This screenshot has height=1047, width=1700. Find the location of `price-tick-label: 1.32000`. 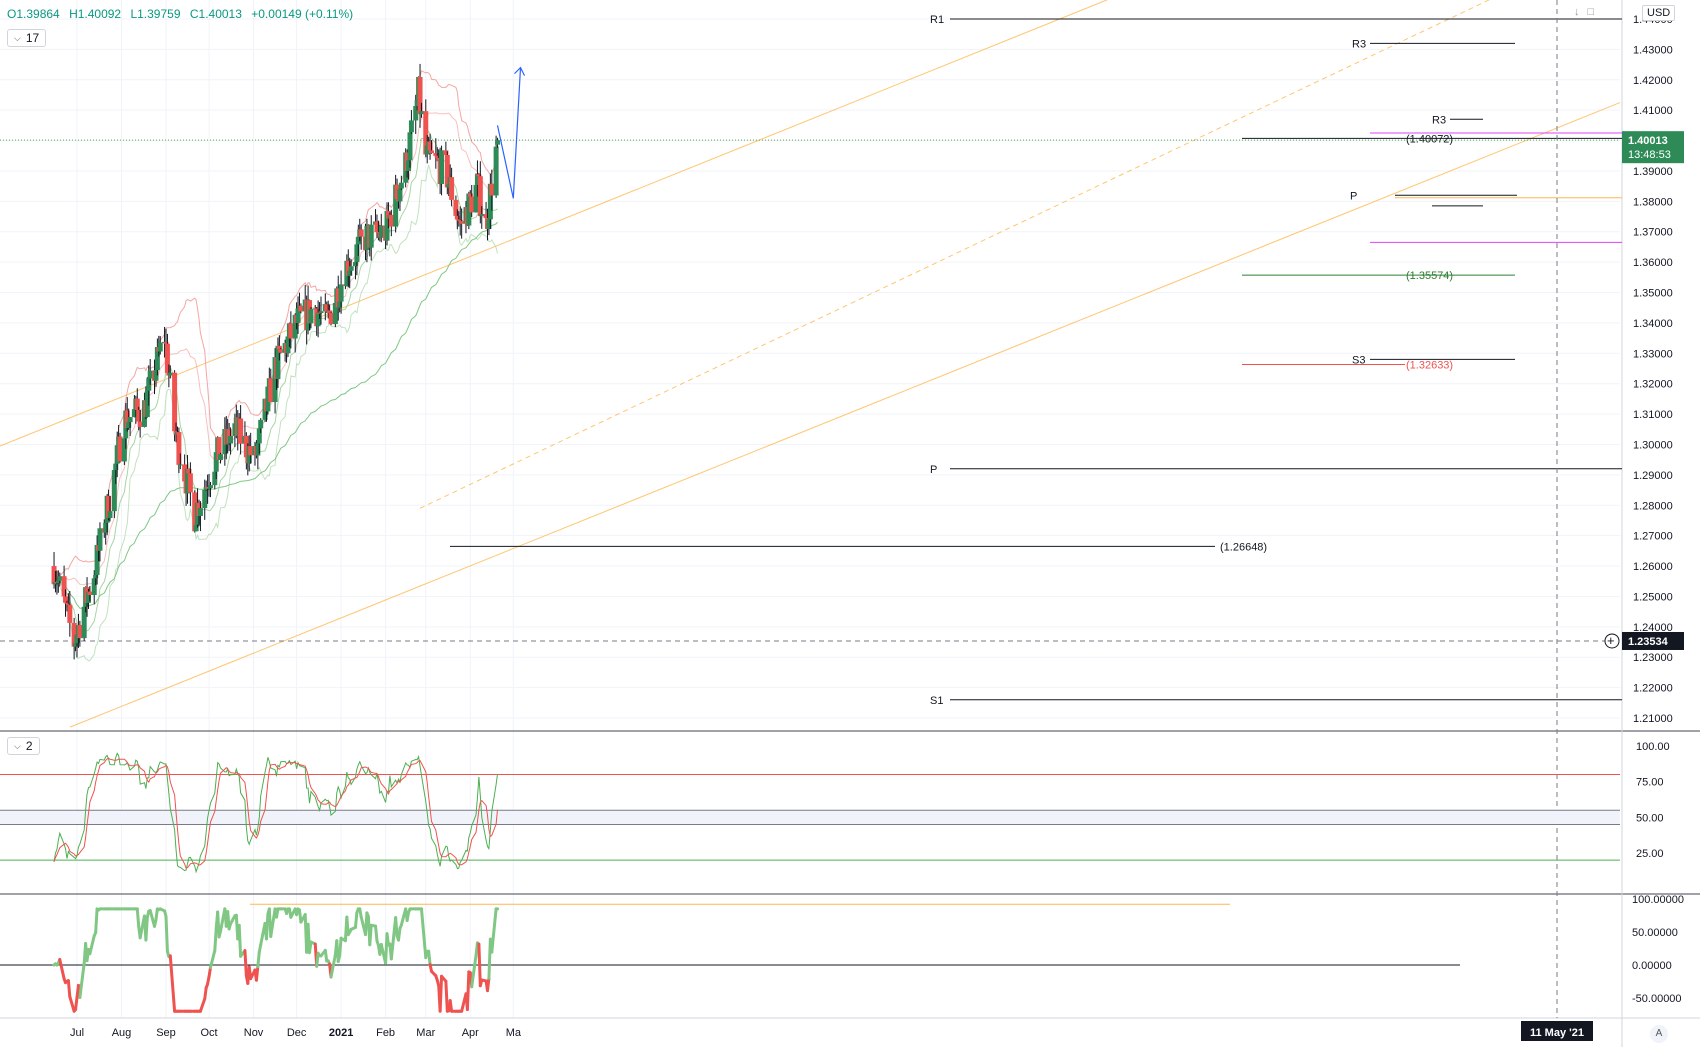

price-tick-label: 1.32000 is located at coordinates (1653, 385).